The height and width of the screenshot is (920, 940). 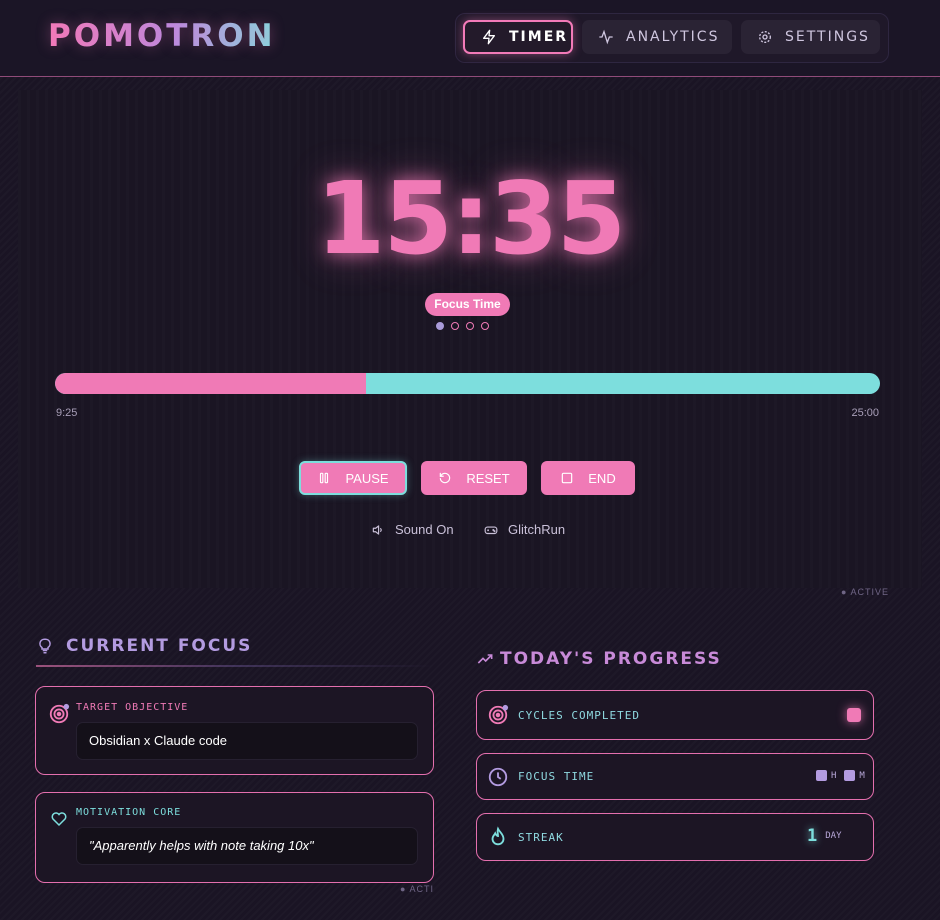 I want to click on tab-analytics: ANALYTICS, so click(x=657, y=37).